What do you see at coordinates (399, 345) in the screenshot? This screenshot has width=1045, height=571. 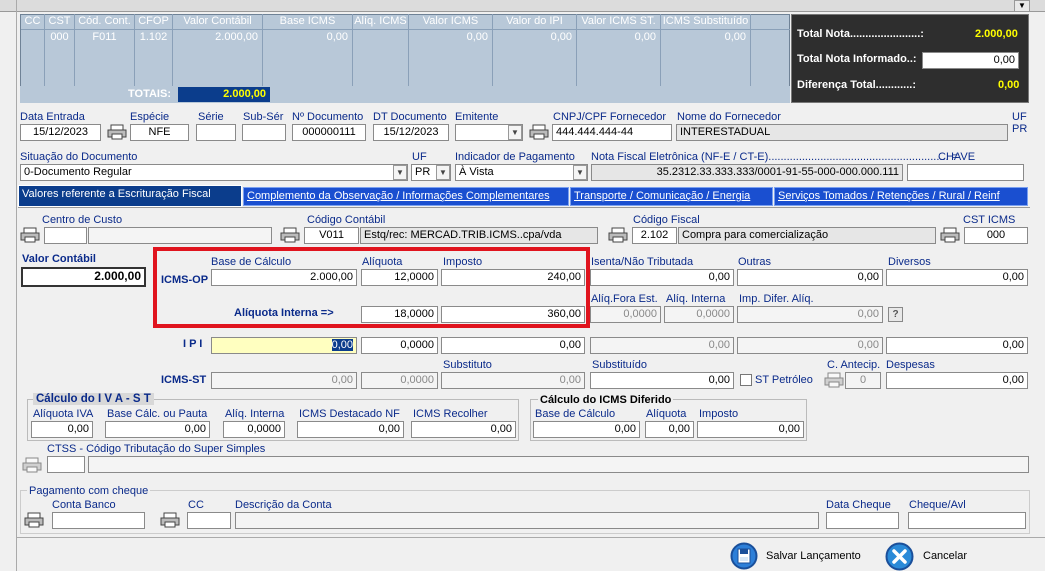 I see `ipi-aliquota-input: 0,0000` at bounding box center [399, 345].